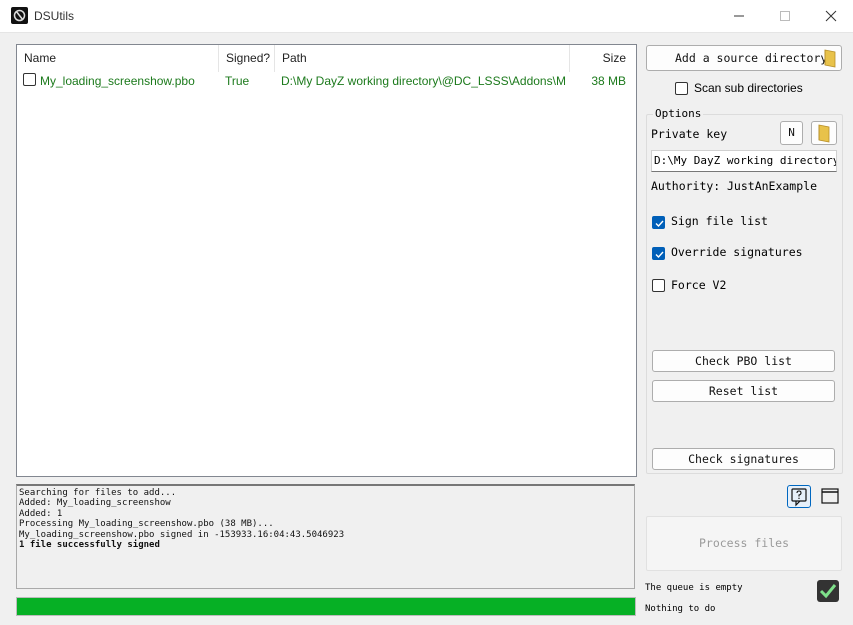 The image size is (853, 625). I want to click on minimize-icon, so click(739, 16).